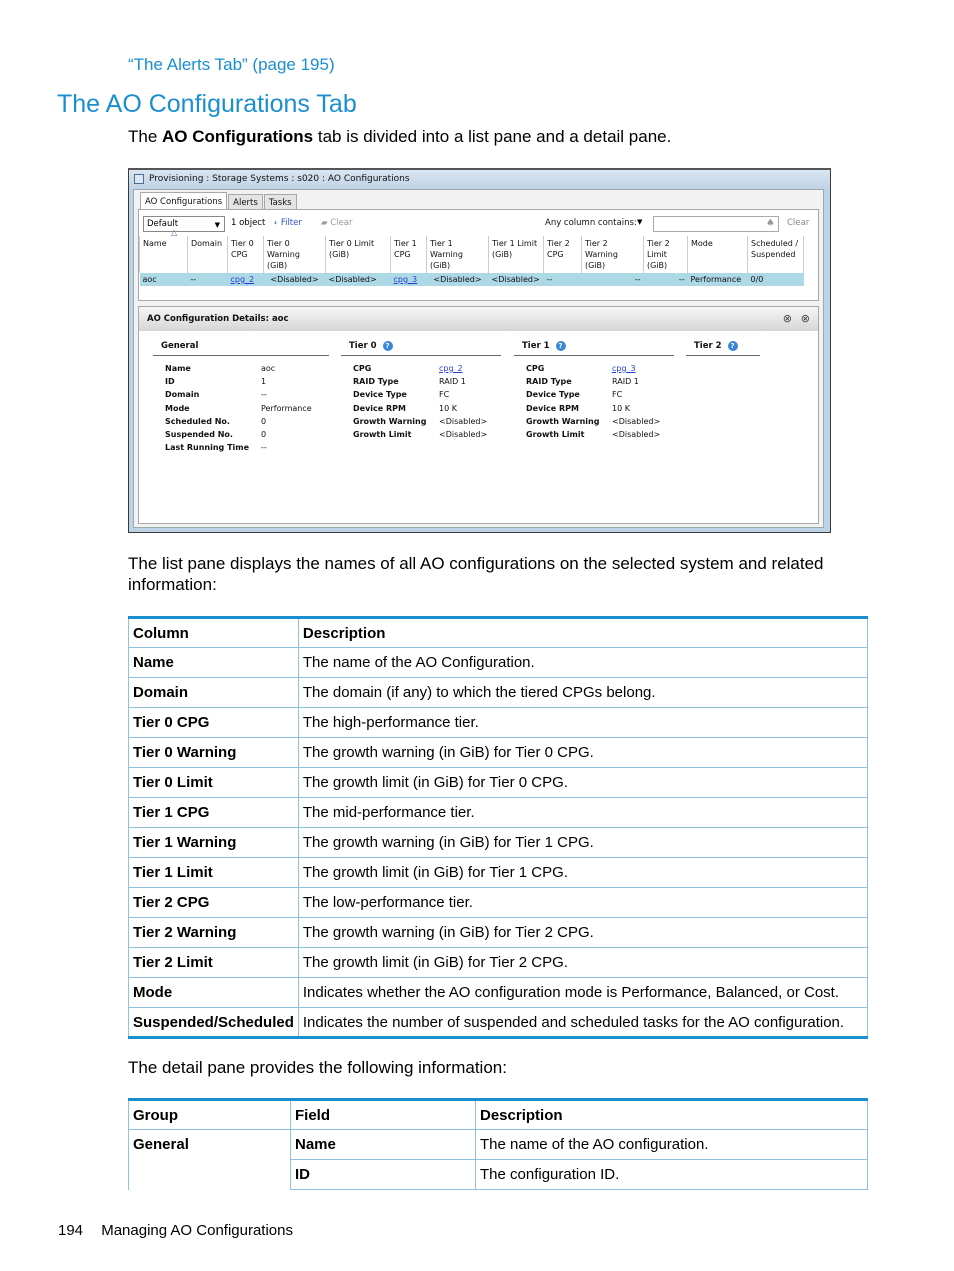 Image resolution: width=954 pixels, height=1271 pixels. What do you see at coordinates (264, 434) in the screenshot?
I see `detail-field-value: 0` at bounding box center [264, 434].